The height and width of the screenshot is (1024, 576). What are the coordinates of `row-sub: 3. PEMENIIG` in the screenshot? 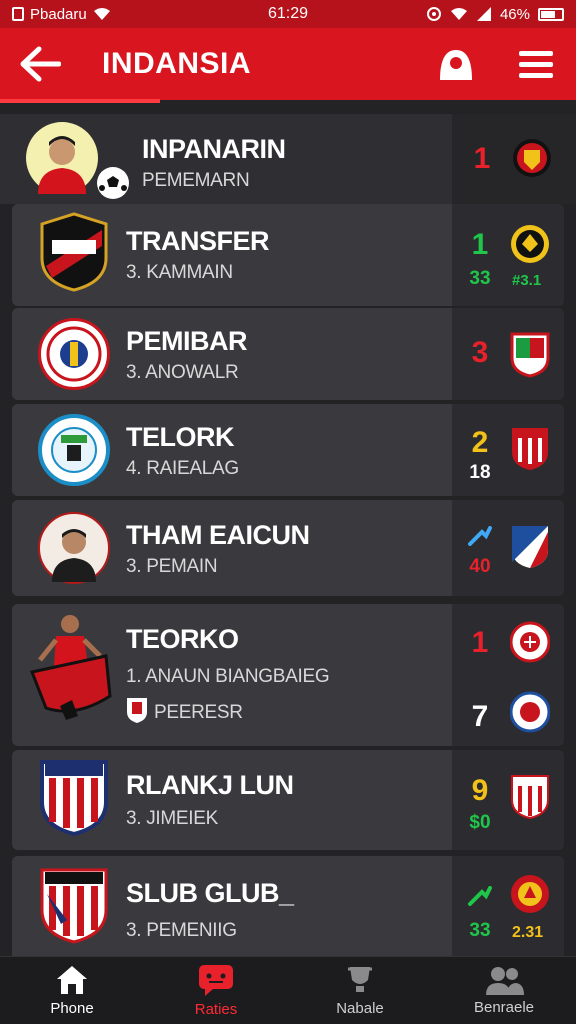 It's located at (181, 930).